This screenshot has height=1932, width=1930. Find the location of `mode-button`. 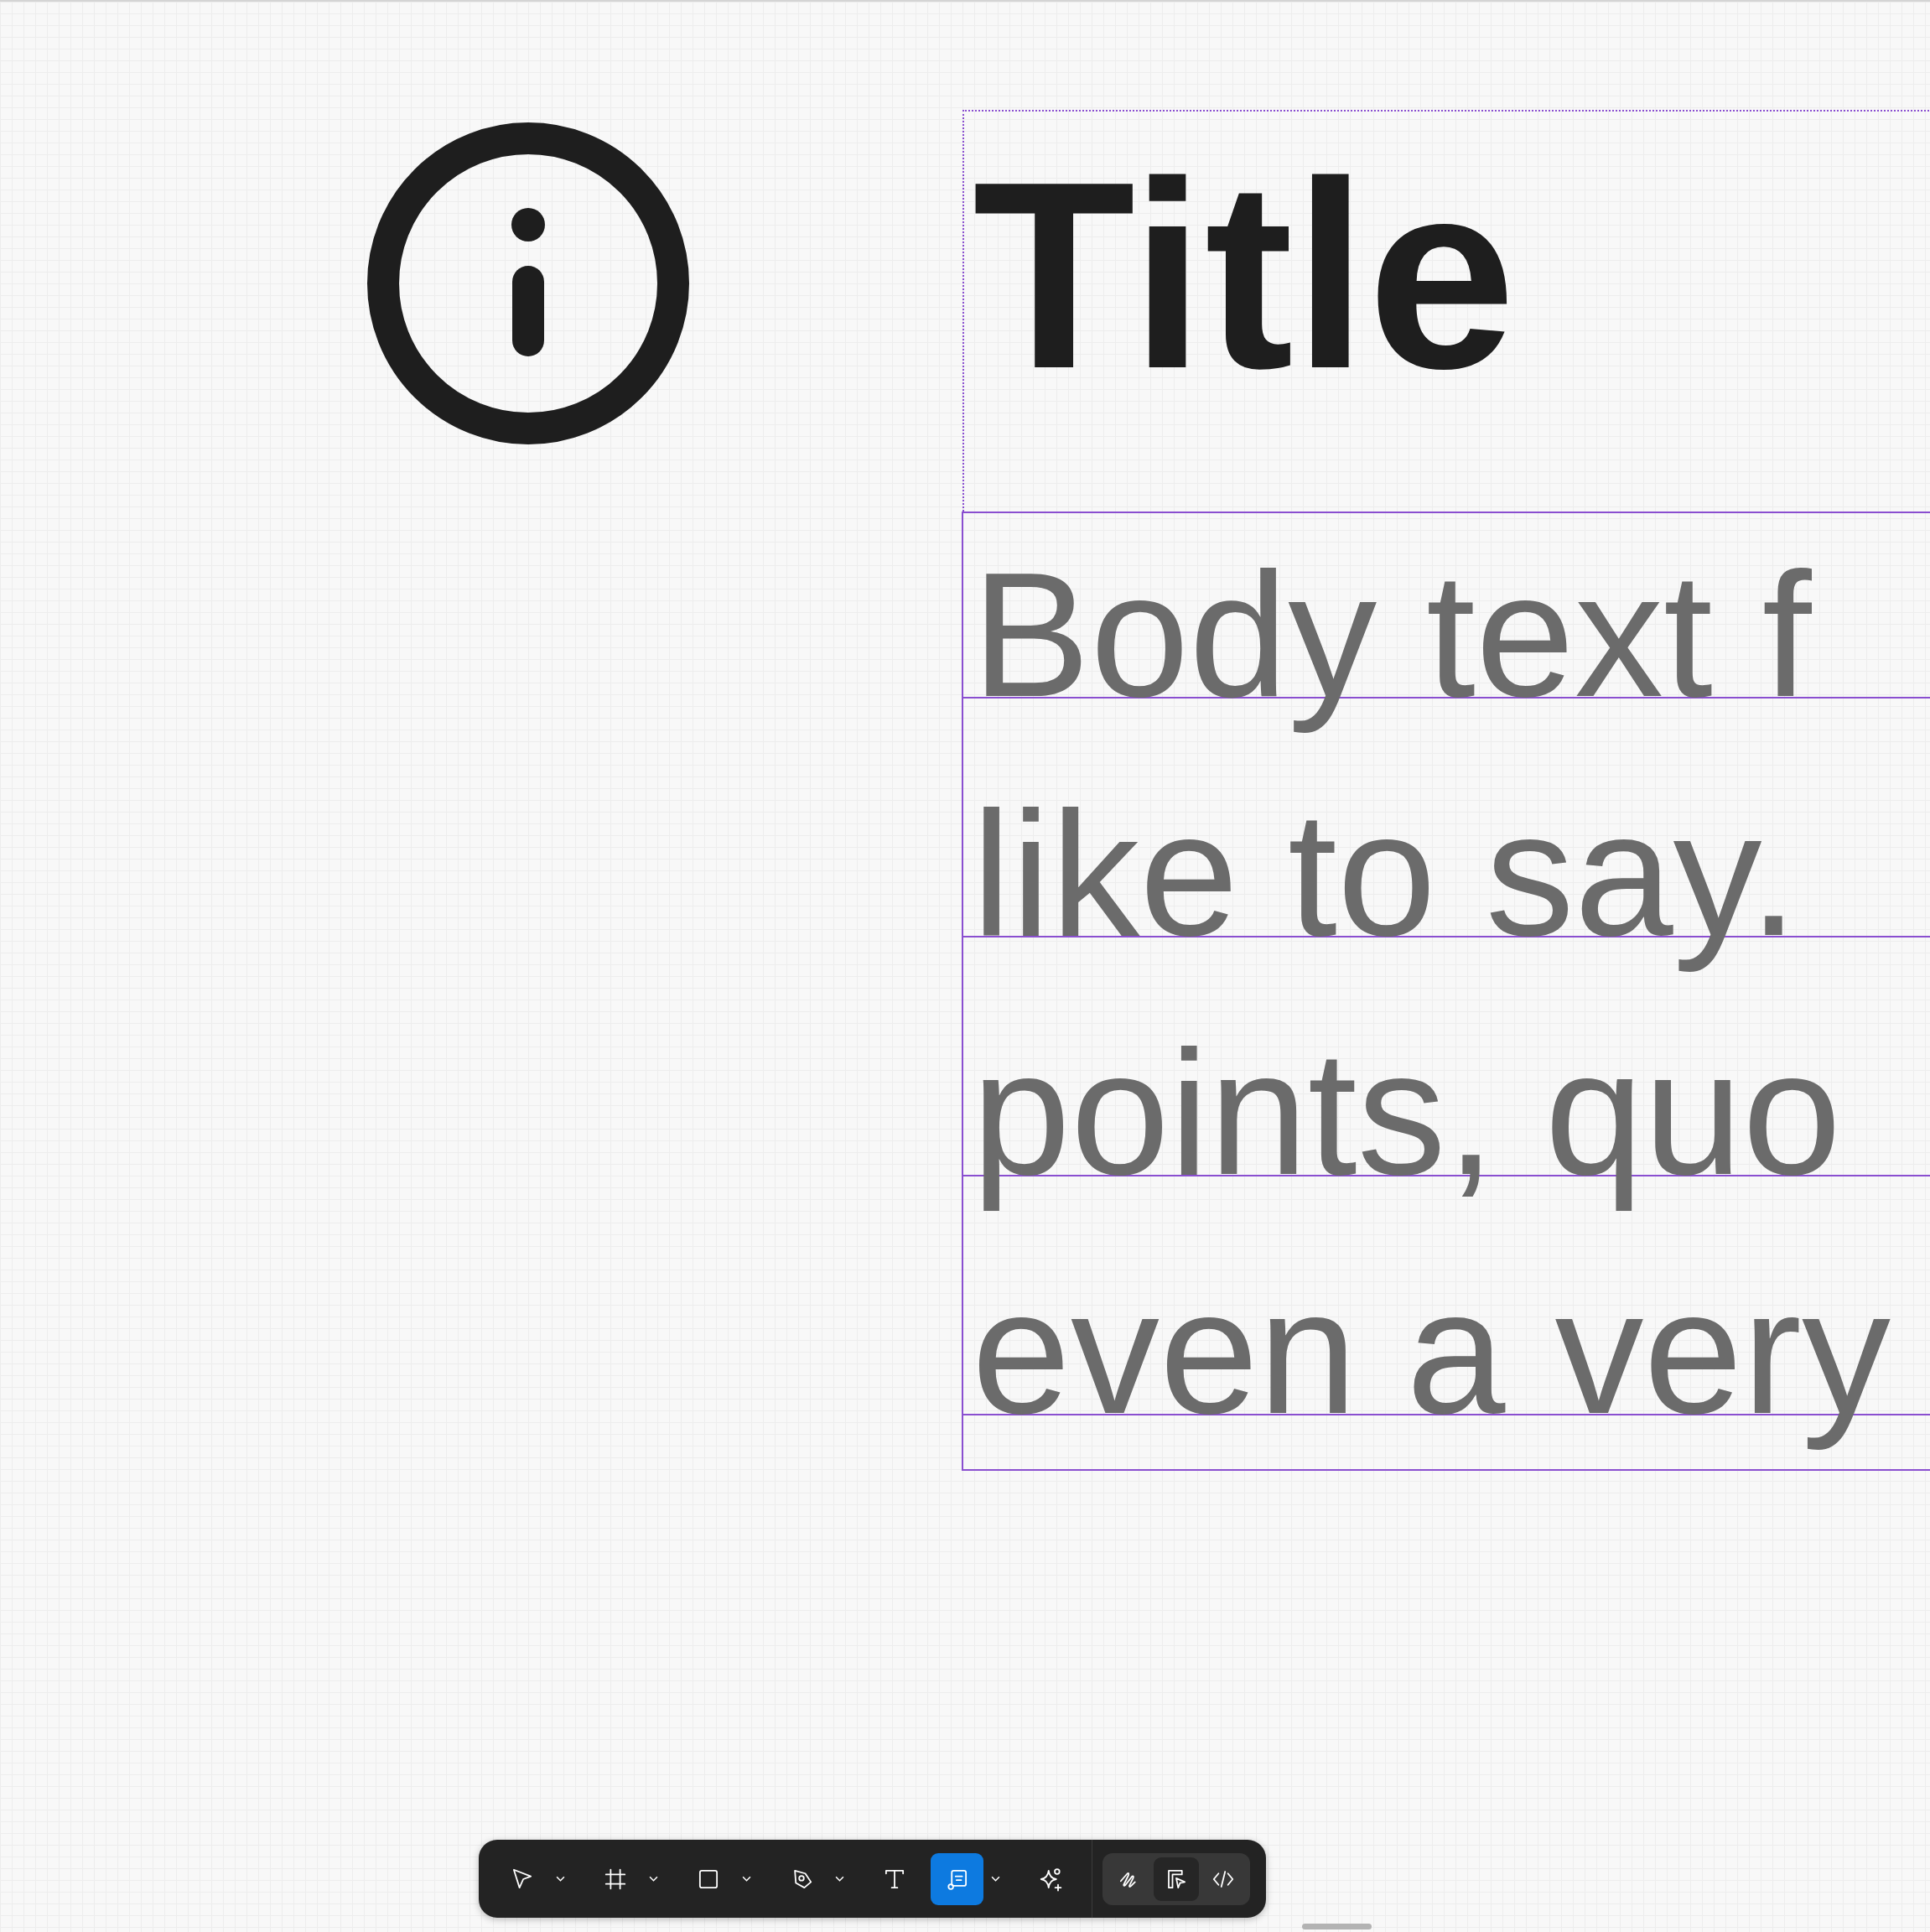

mode-button is located at coordinates (1176, 1879).